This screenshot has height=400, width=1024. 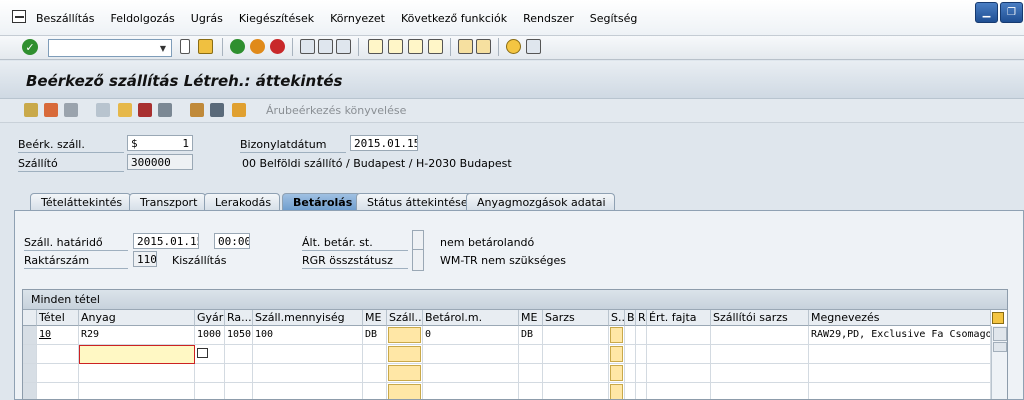 What do you see at coordinates (137, 318) in the screenshot?
I see `col-material: Anyag` at bounding box center [137, 318].